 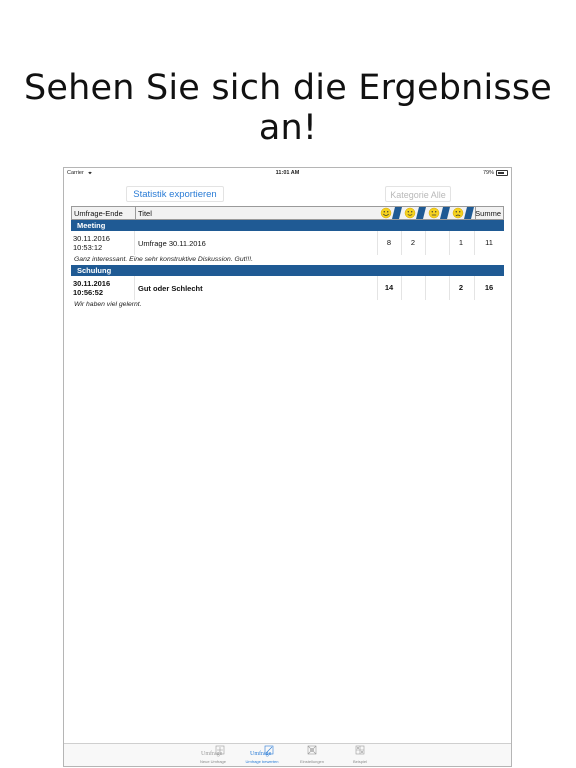 What do you see at coordinates (461, 287) in the screenshot?
I see `count-sad: 2` at bounding box center [461, 287].